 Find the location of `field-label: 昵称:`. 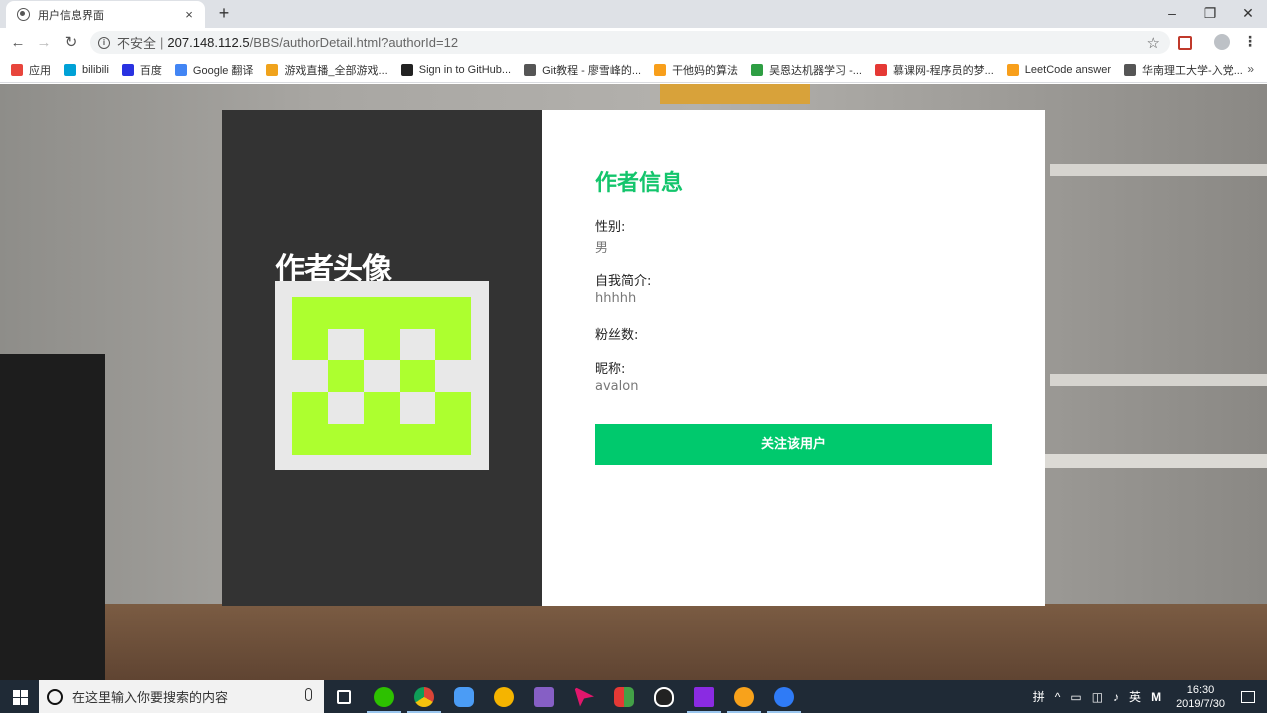

field-label: 昵称: is located at coordinates (610, 369).